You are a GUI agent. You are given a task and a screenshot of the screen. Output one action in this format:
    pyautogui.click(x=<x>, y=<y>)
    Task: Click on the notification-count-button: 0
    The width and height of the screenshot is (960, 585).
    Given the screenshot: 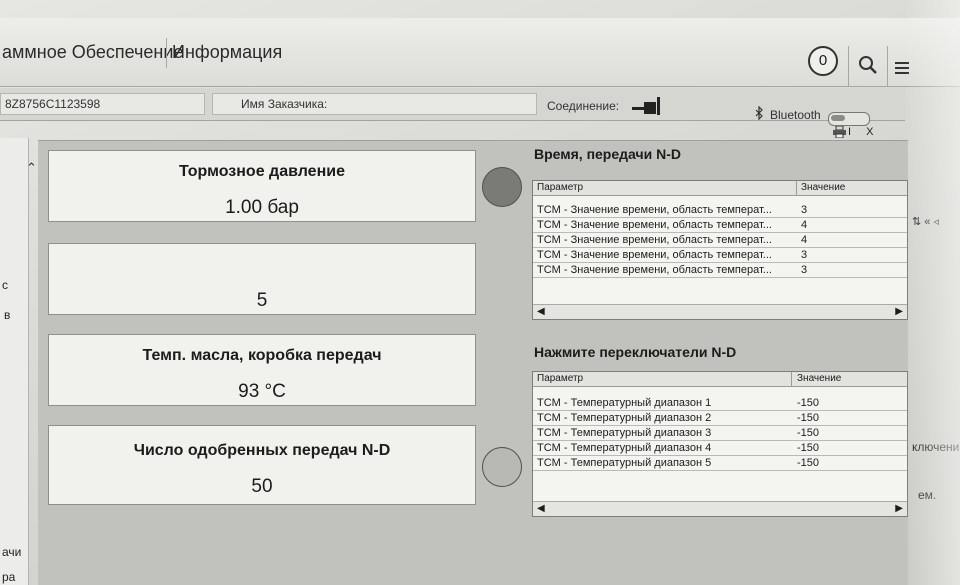 What is the action you would take?
    pyautogui.click(x=823, y=61)
    